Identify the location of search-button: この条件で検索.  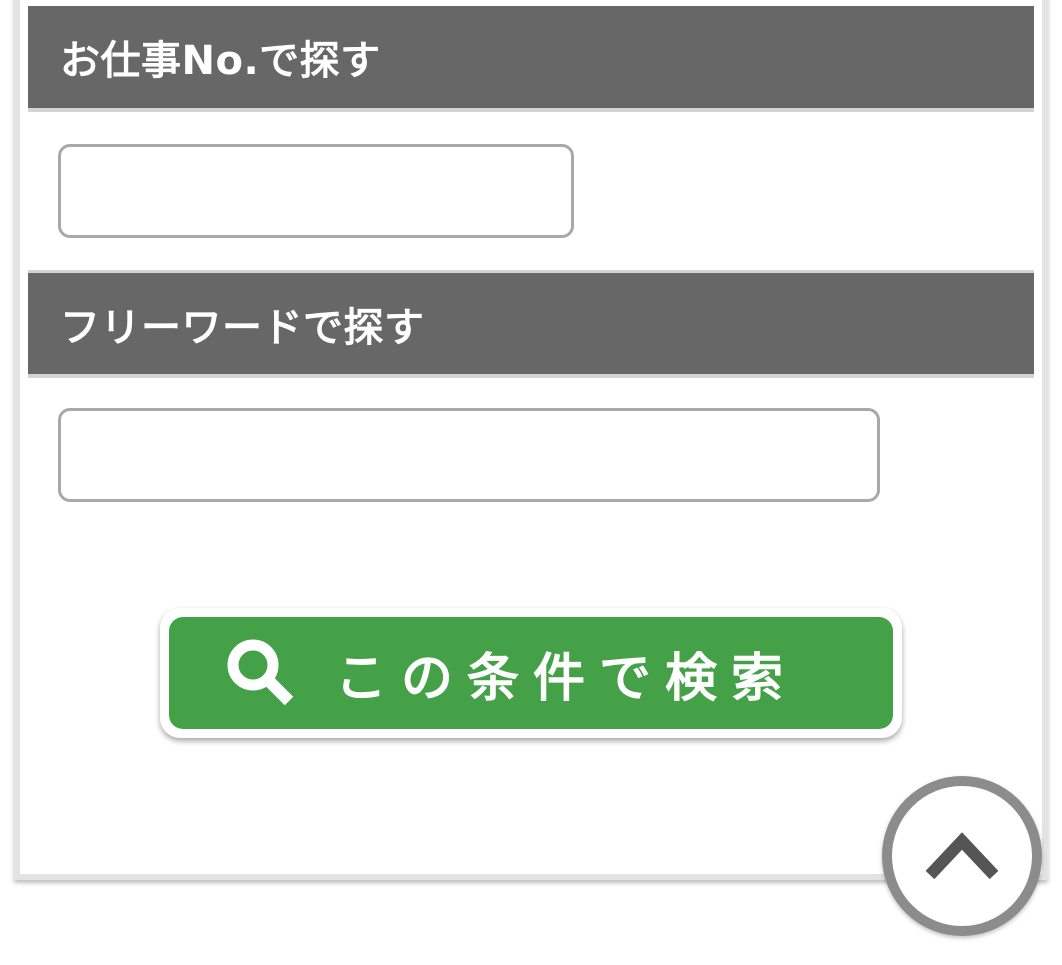
(531, 673).